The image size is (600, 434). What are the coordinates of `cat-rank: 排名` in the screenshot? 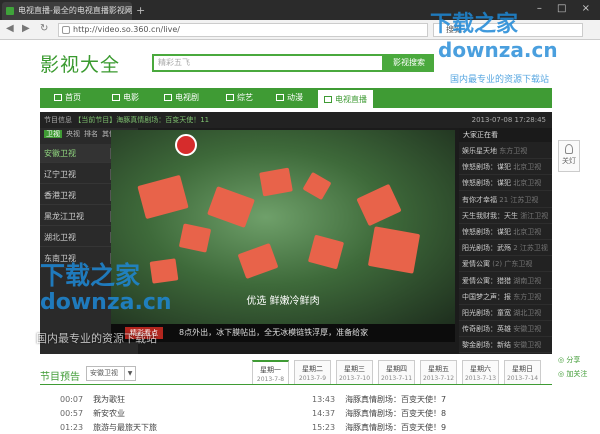 It's located at (91, 134).